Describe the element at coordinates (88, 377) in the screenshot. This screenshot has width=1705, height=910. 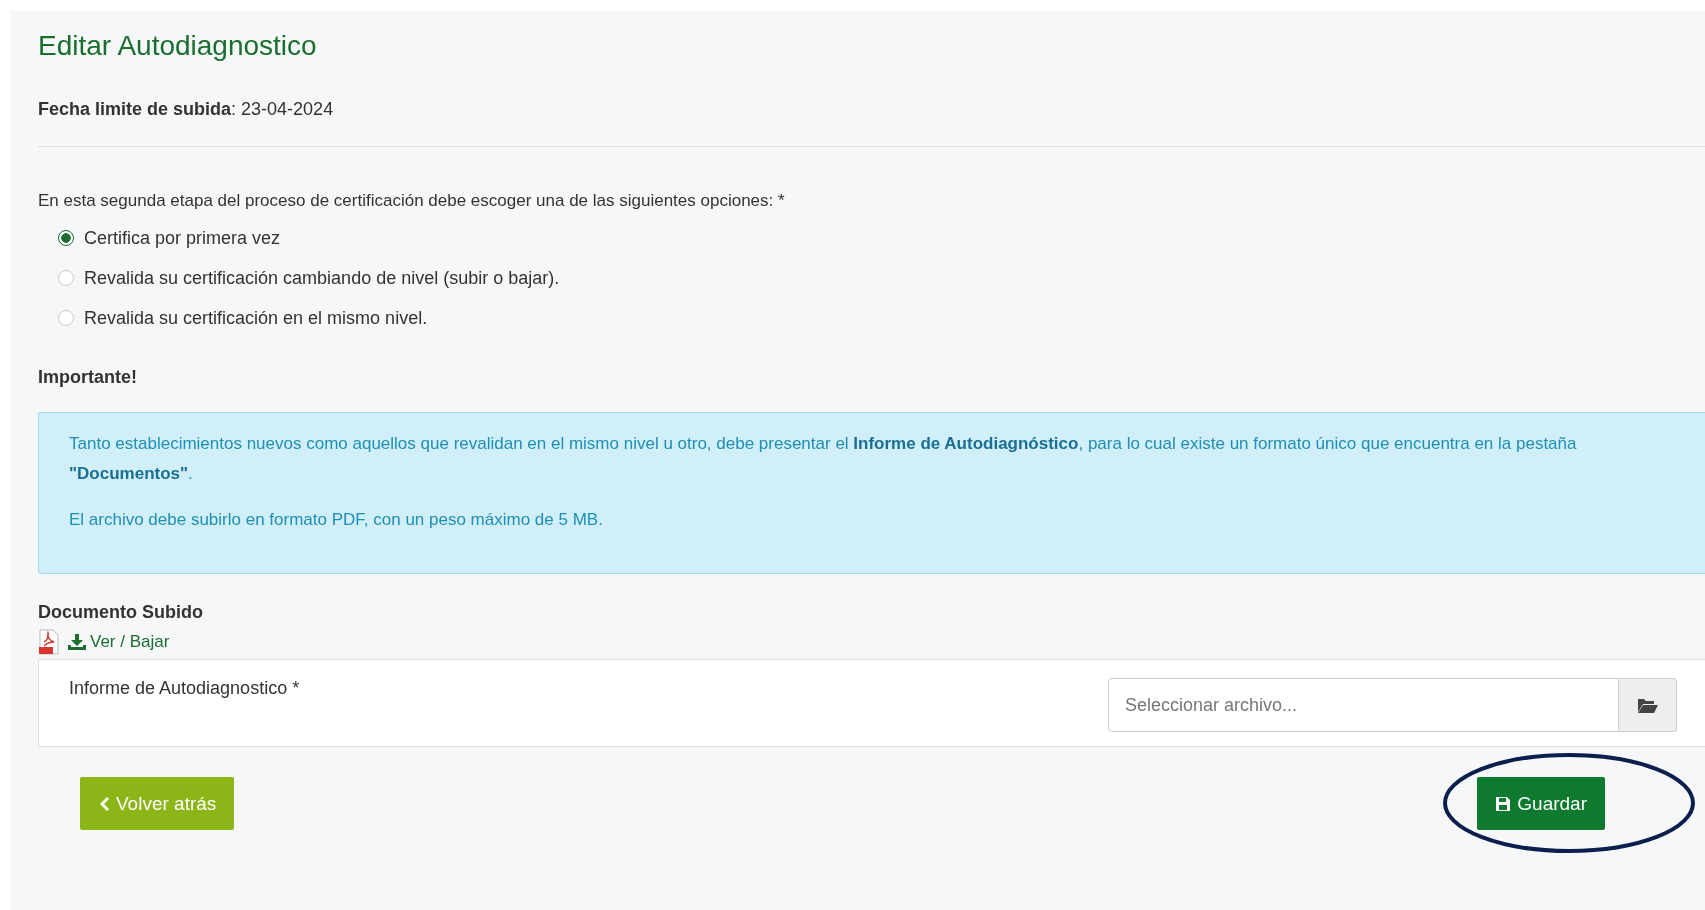
I see `important-heading: Importante!` at that location.